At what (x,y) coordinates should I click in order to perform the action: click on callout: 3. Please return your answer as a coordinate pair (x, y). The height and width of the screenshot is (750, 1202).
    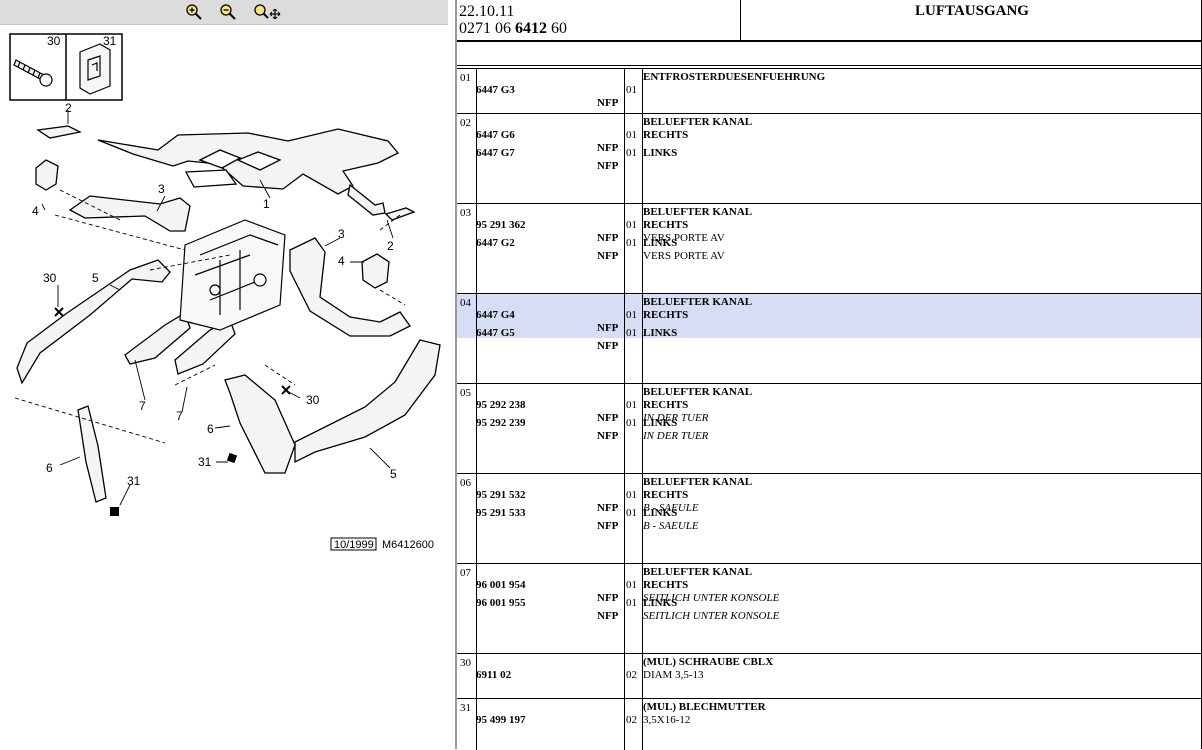
    Looking at the image, I should click on (341, 234).